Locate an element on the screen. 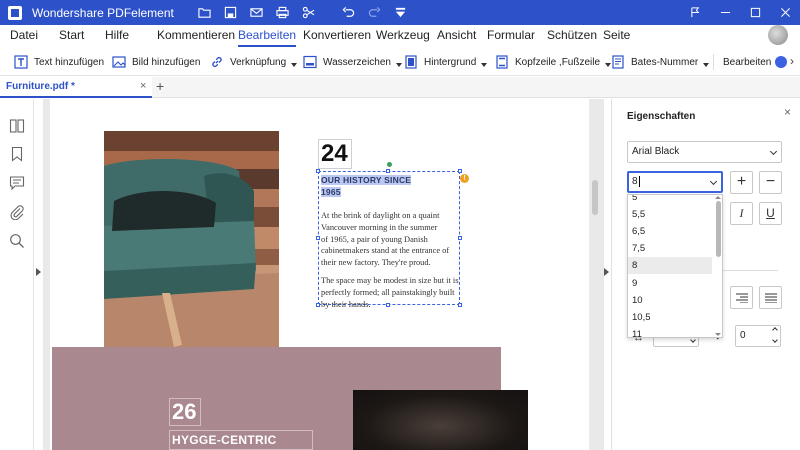 This screenshot has width=800, height=450. new-tab-icon: + is located at coordinates (160, 86).